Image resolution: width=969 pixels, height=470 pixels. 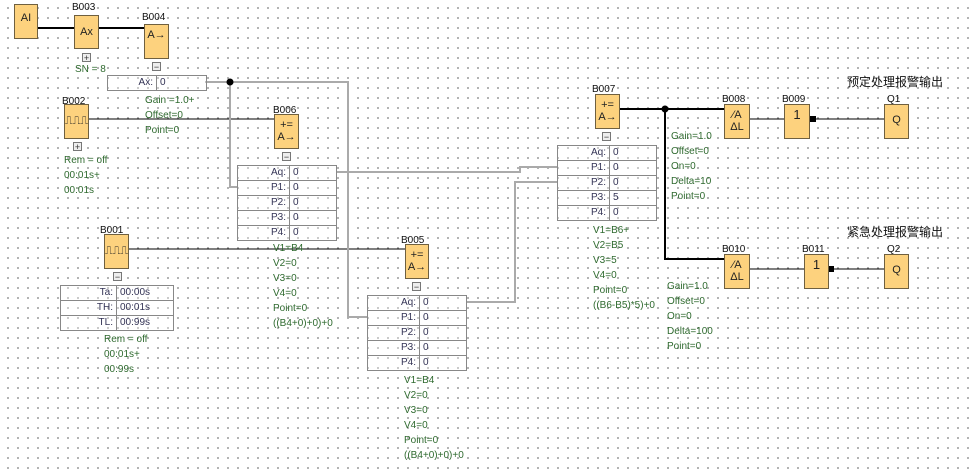 I want to click on param-row: TL: 00:99s, so click(x=117, y=323).